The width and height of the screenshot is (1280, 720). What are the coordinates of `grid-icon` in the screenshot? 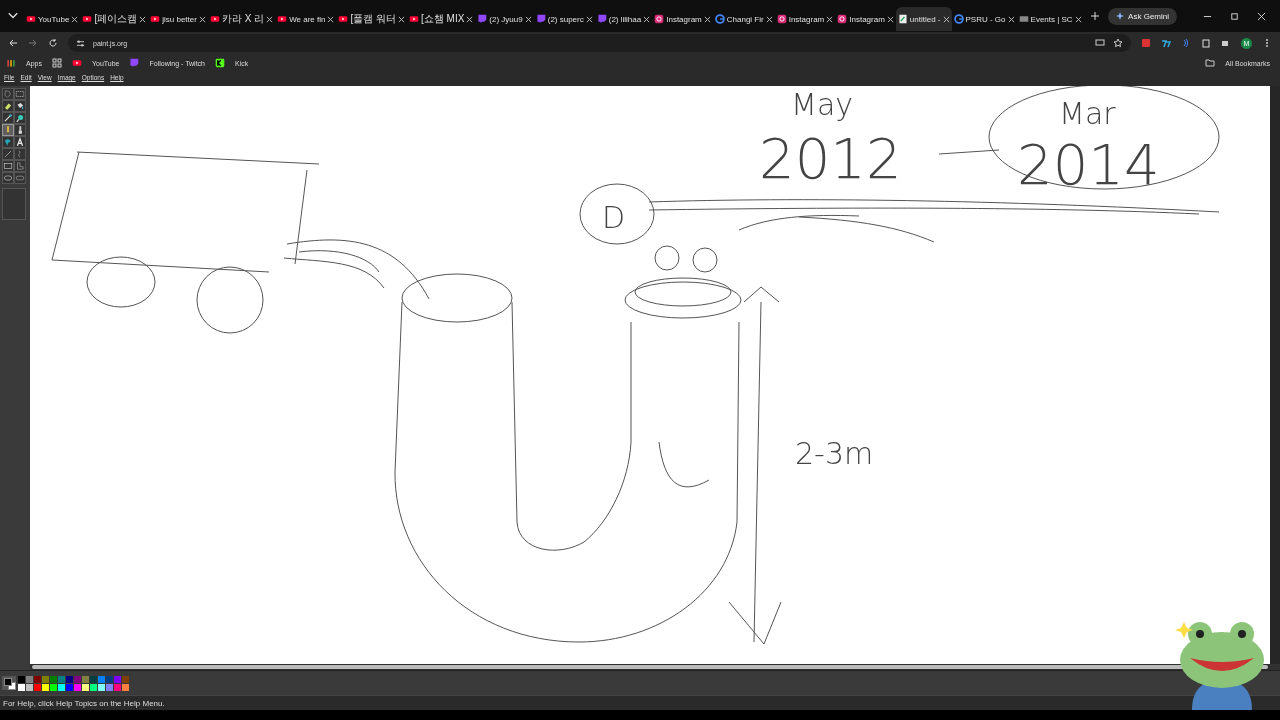 It's located at (56, 63).